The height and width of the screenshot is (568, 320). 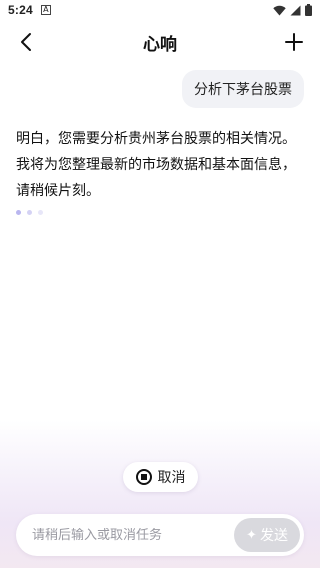 I want to click on top-app-bar: 心响, so click(x=160, y=42).